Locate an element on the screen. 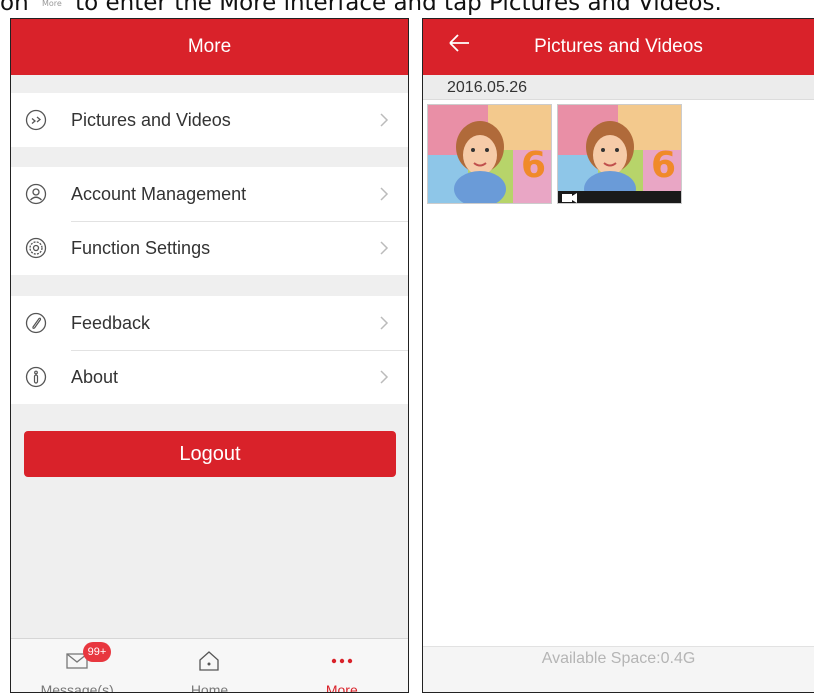 Image resolution: width=814 pixels, height=693 pixels. child-photo-thumbnail: 6 is located at coordinates (489, 154).